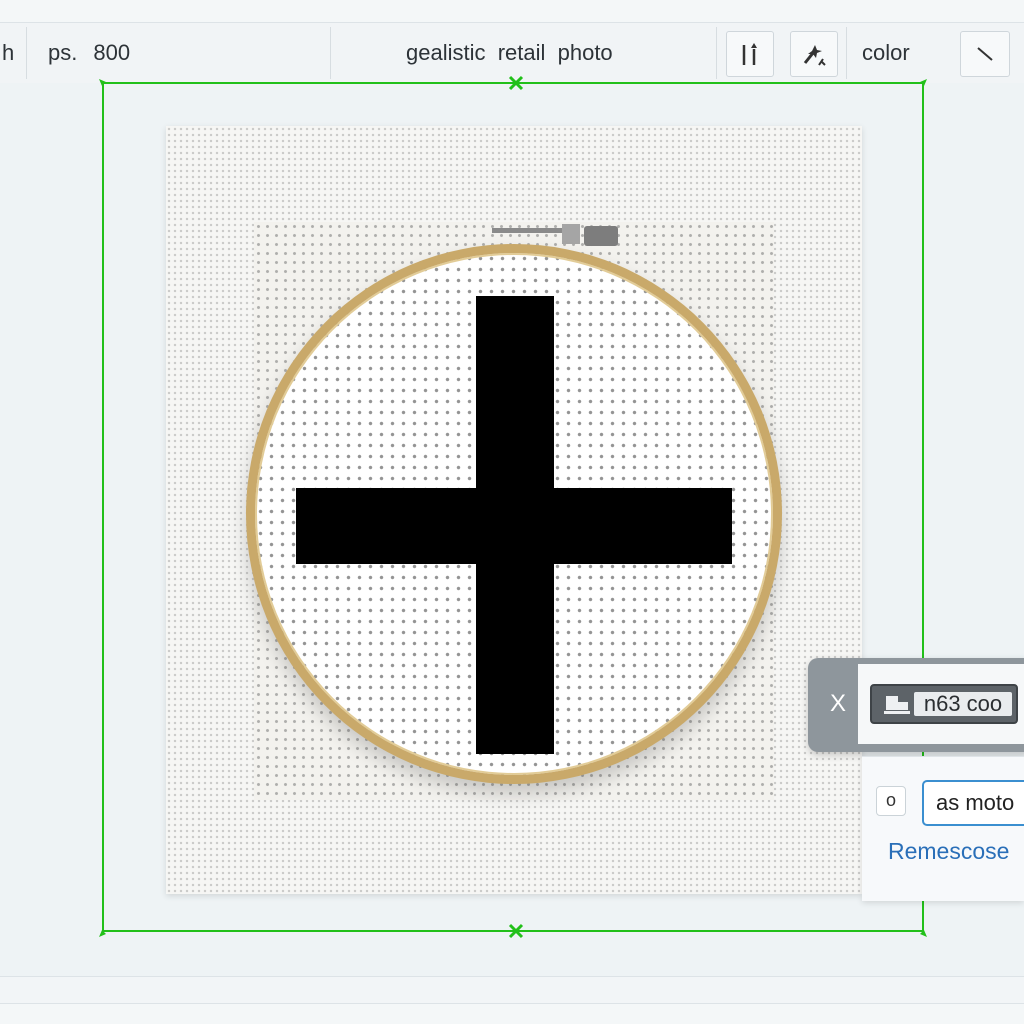 The height and width of the screenshot is (1024, 1024). What do you see at coordinates (963, 704) in the screenshot?
I see `tag-label: n63 coo` at bounding box center [963, 704].